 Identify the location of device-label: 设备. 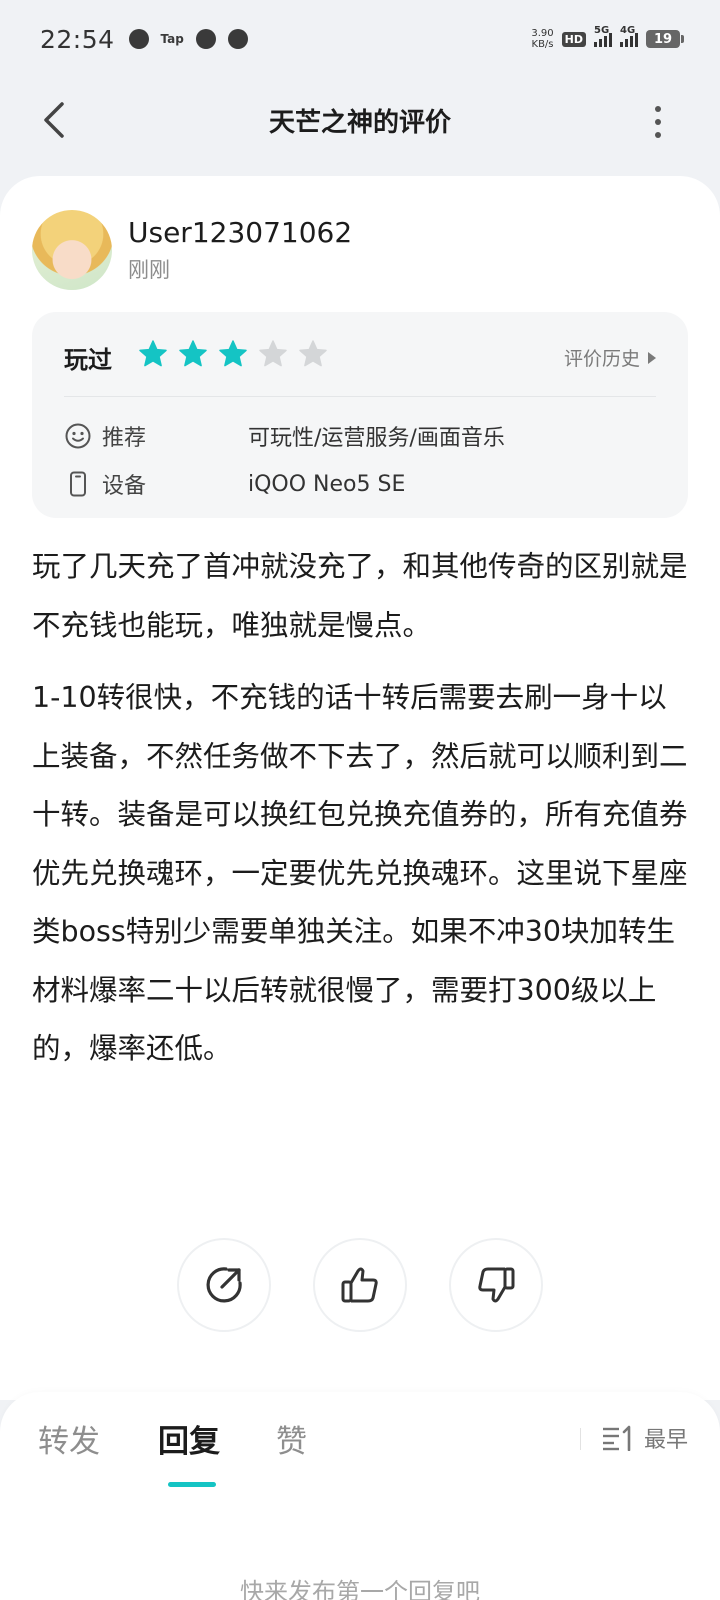
(124, 486).